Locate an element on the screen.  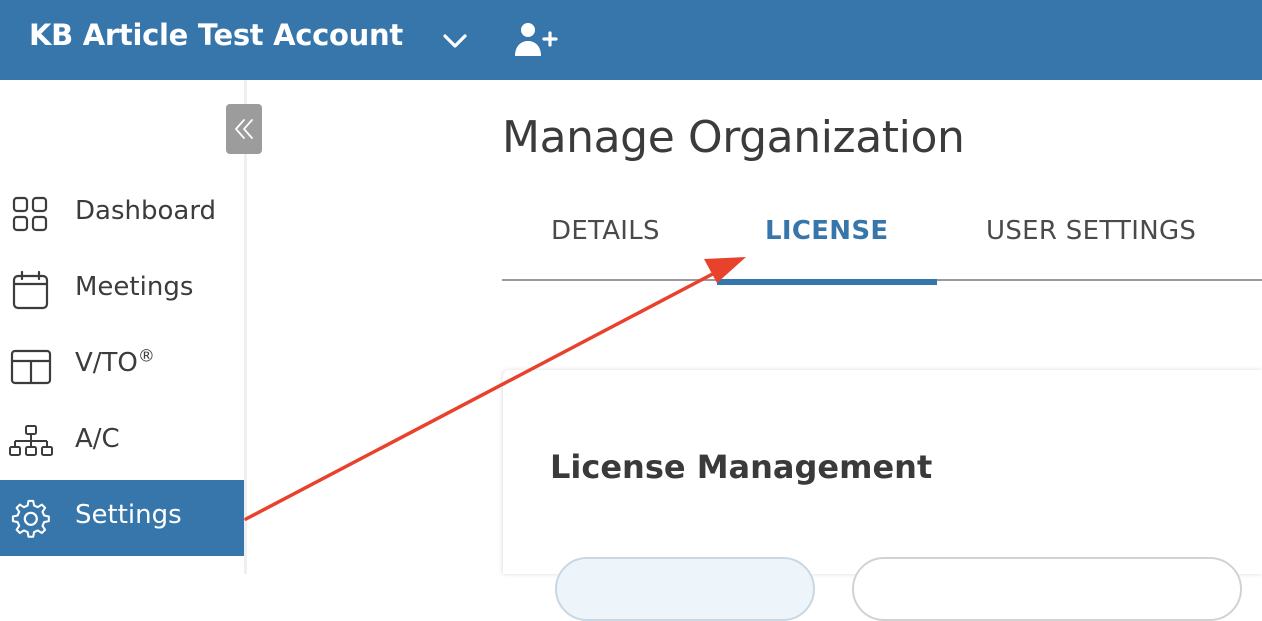
chevron-down-icon is located at coordinates (455, 41).